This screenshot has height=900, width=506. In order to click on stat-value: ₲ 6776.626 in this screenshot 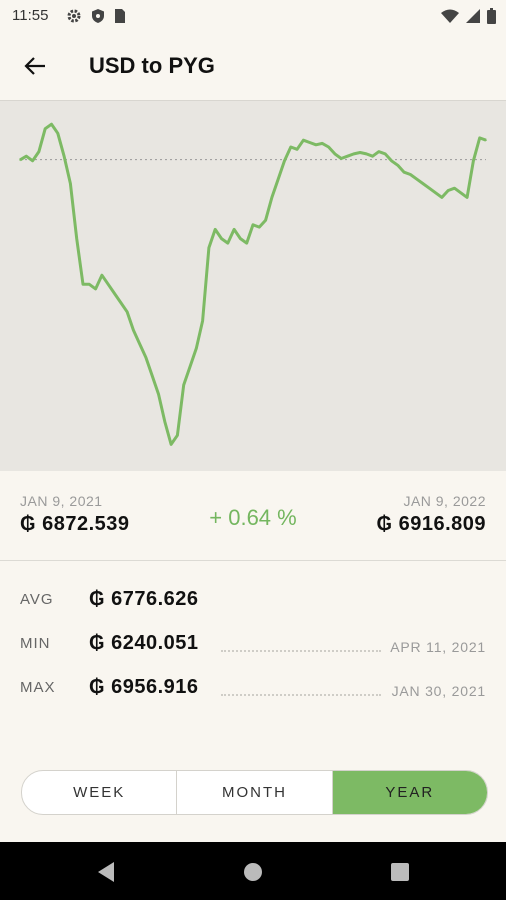, I will do `click(144, 599)`.